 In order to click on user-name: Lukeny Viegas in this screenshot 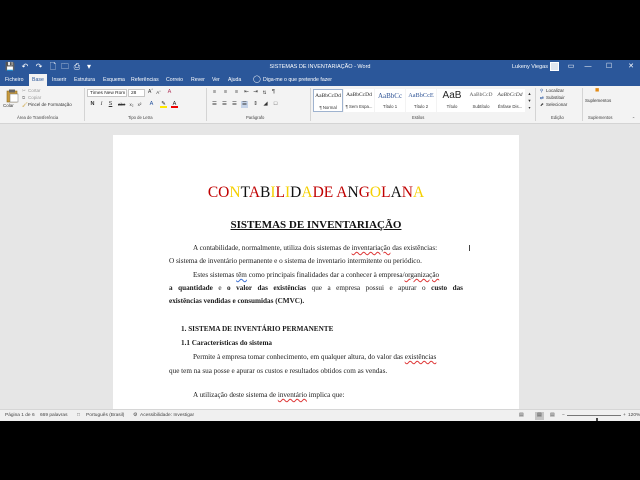, I will do `click(530, 67)`.